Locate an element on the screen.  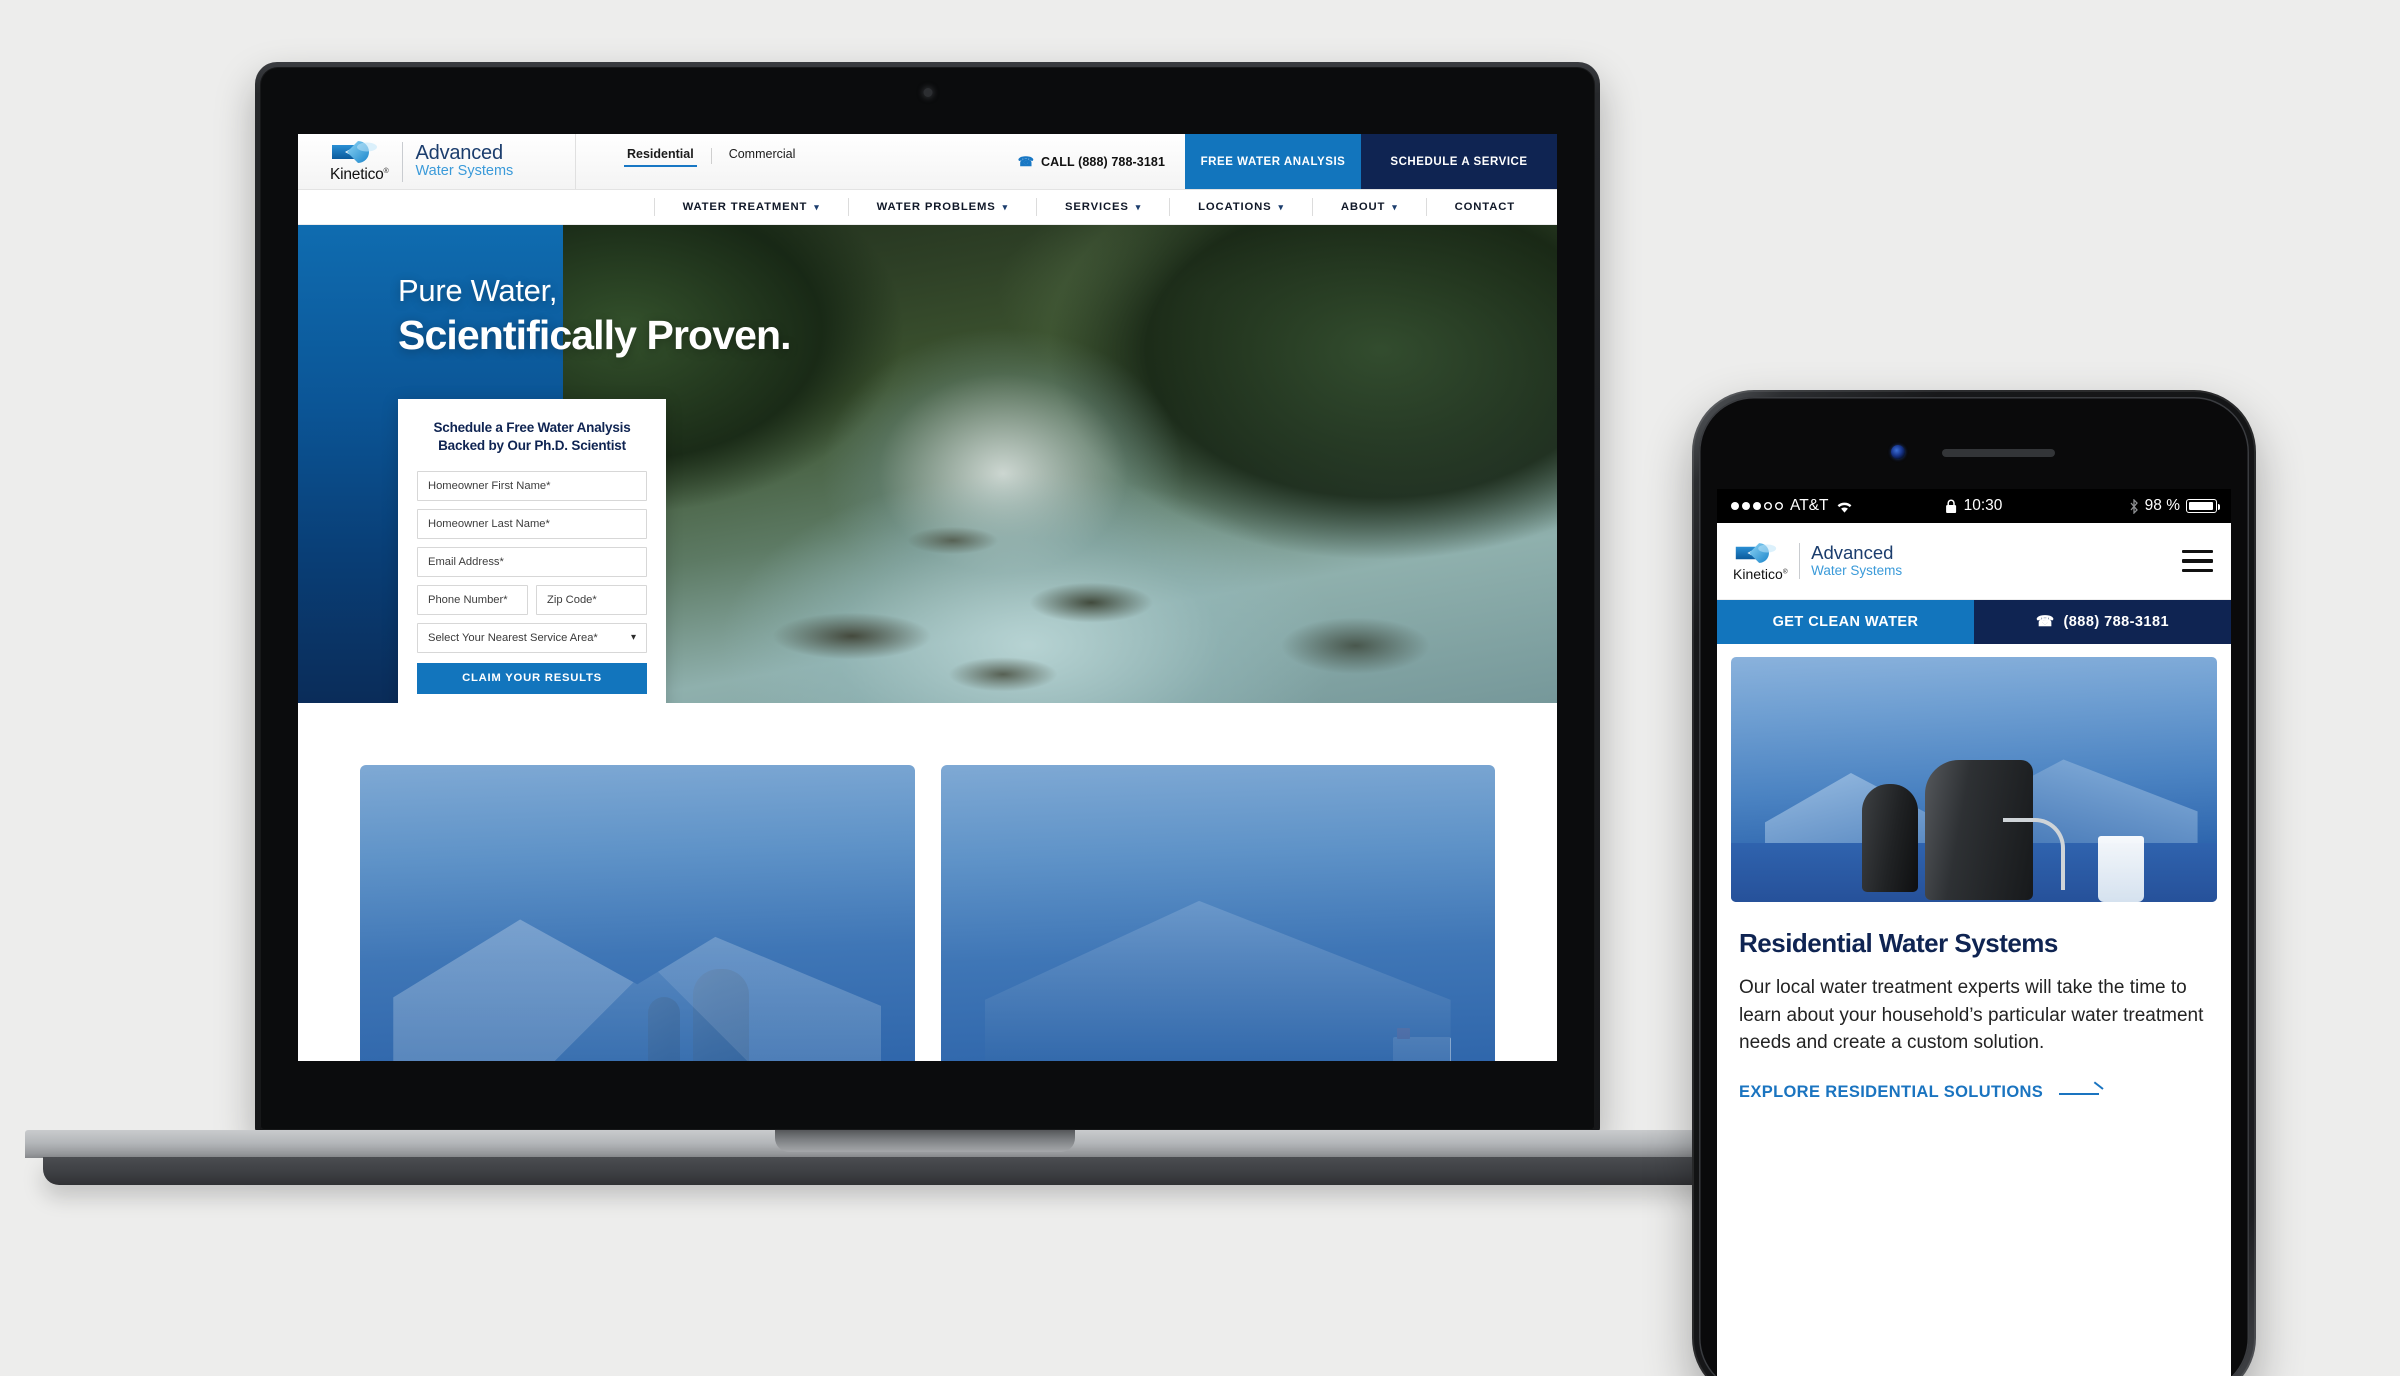
laptop-base-top is located at coordinates (925, 1144).